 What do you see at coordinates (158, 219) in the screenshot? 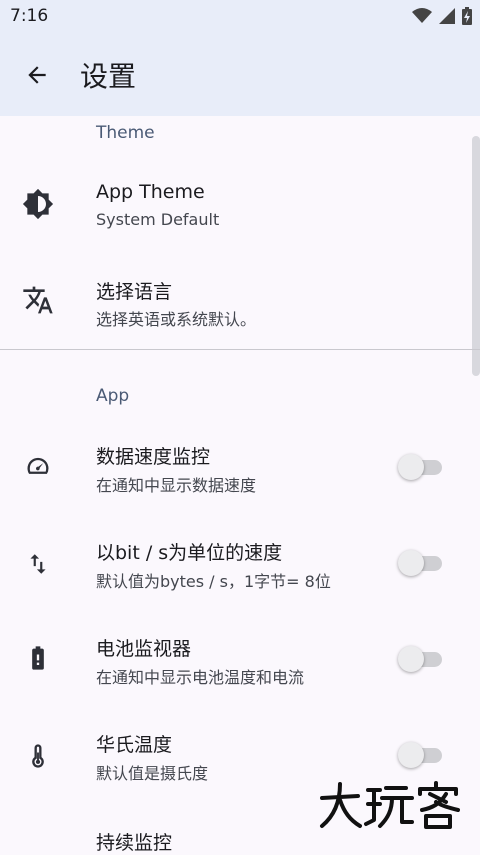
I see `app-theme-summary: System Default` at bounding box center [158, 219].